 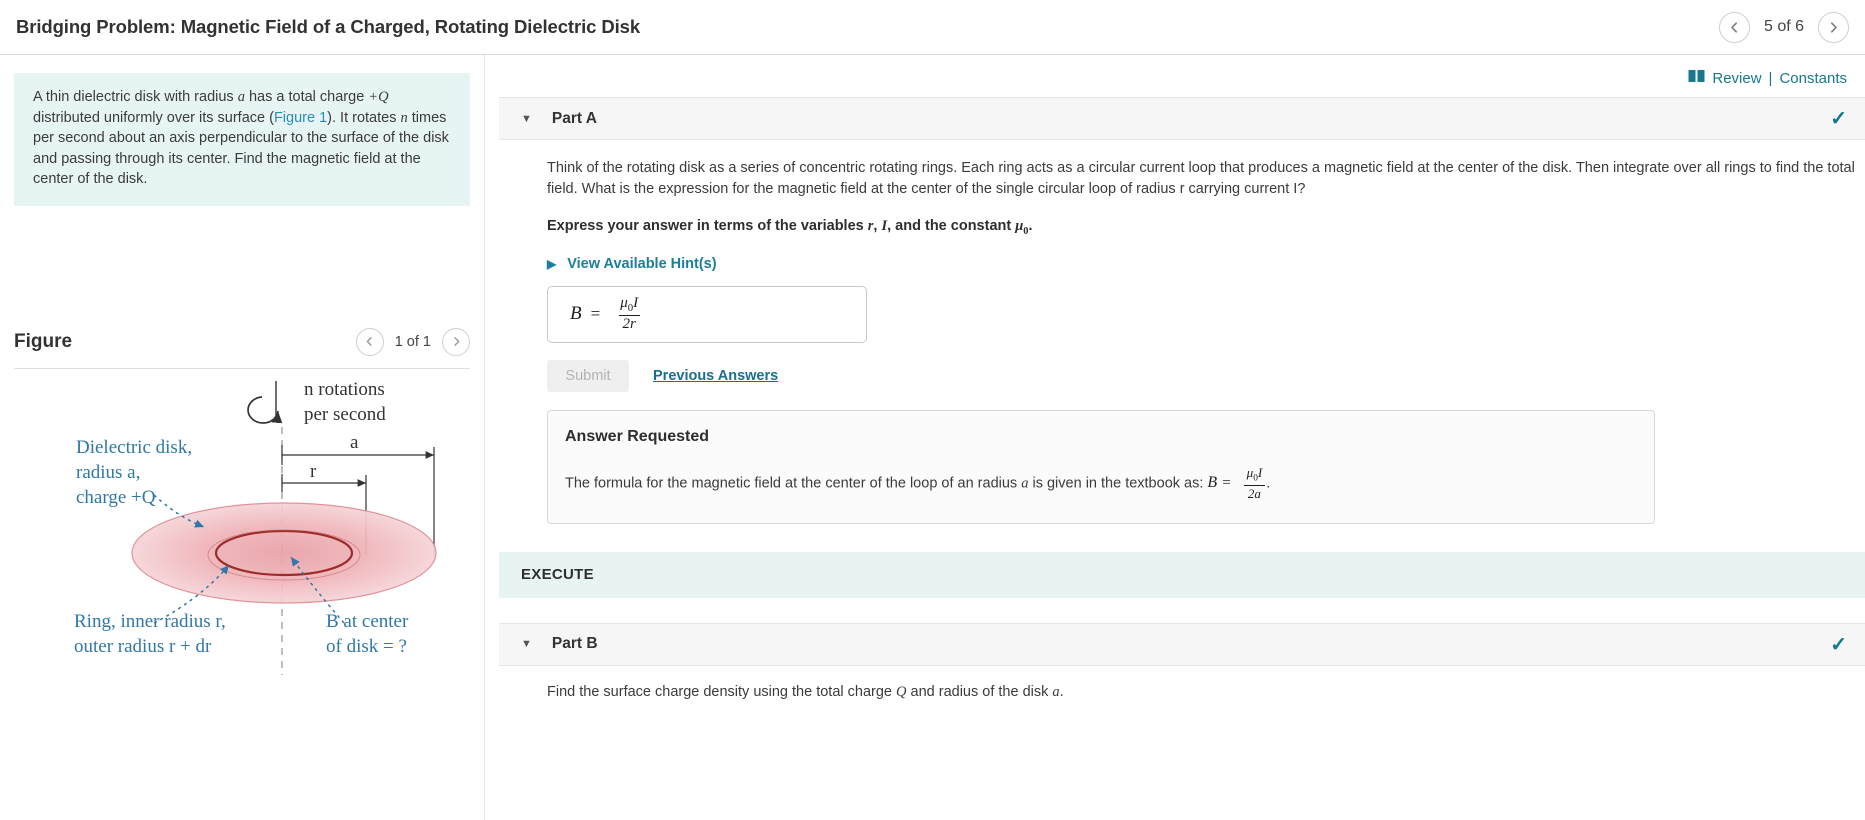 What do you see at coordinates (1182, 644) in the screenshot?
I see `part-b-header: ▼ Part B ✓` at bounding box center [1182, 644].